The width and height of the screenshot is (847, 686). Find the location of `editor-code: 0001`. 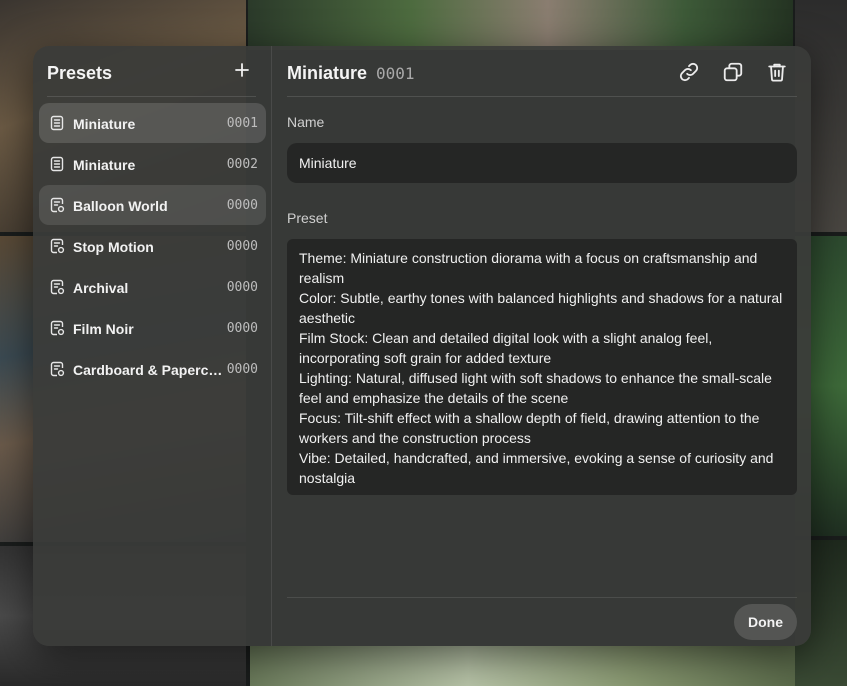

editor-code: 0001 is located at coordinates (395, 73).